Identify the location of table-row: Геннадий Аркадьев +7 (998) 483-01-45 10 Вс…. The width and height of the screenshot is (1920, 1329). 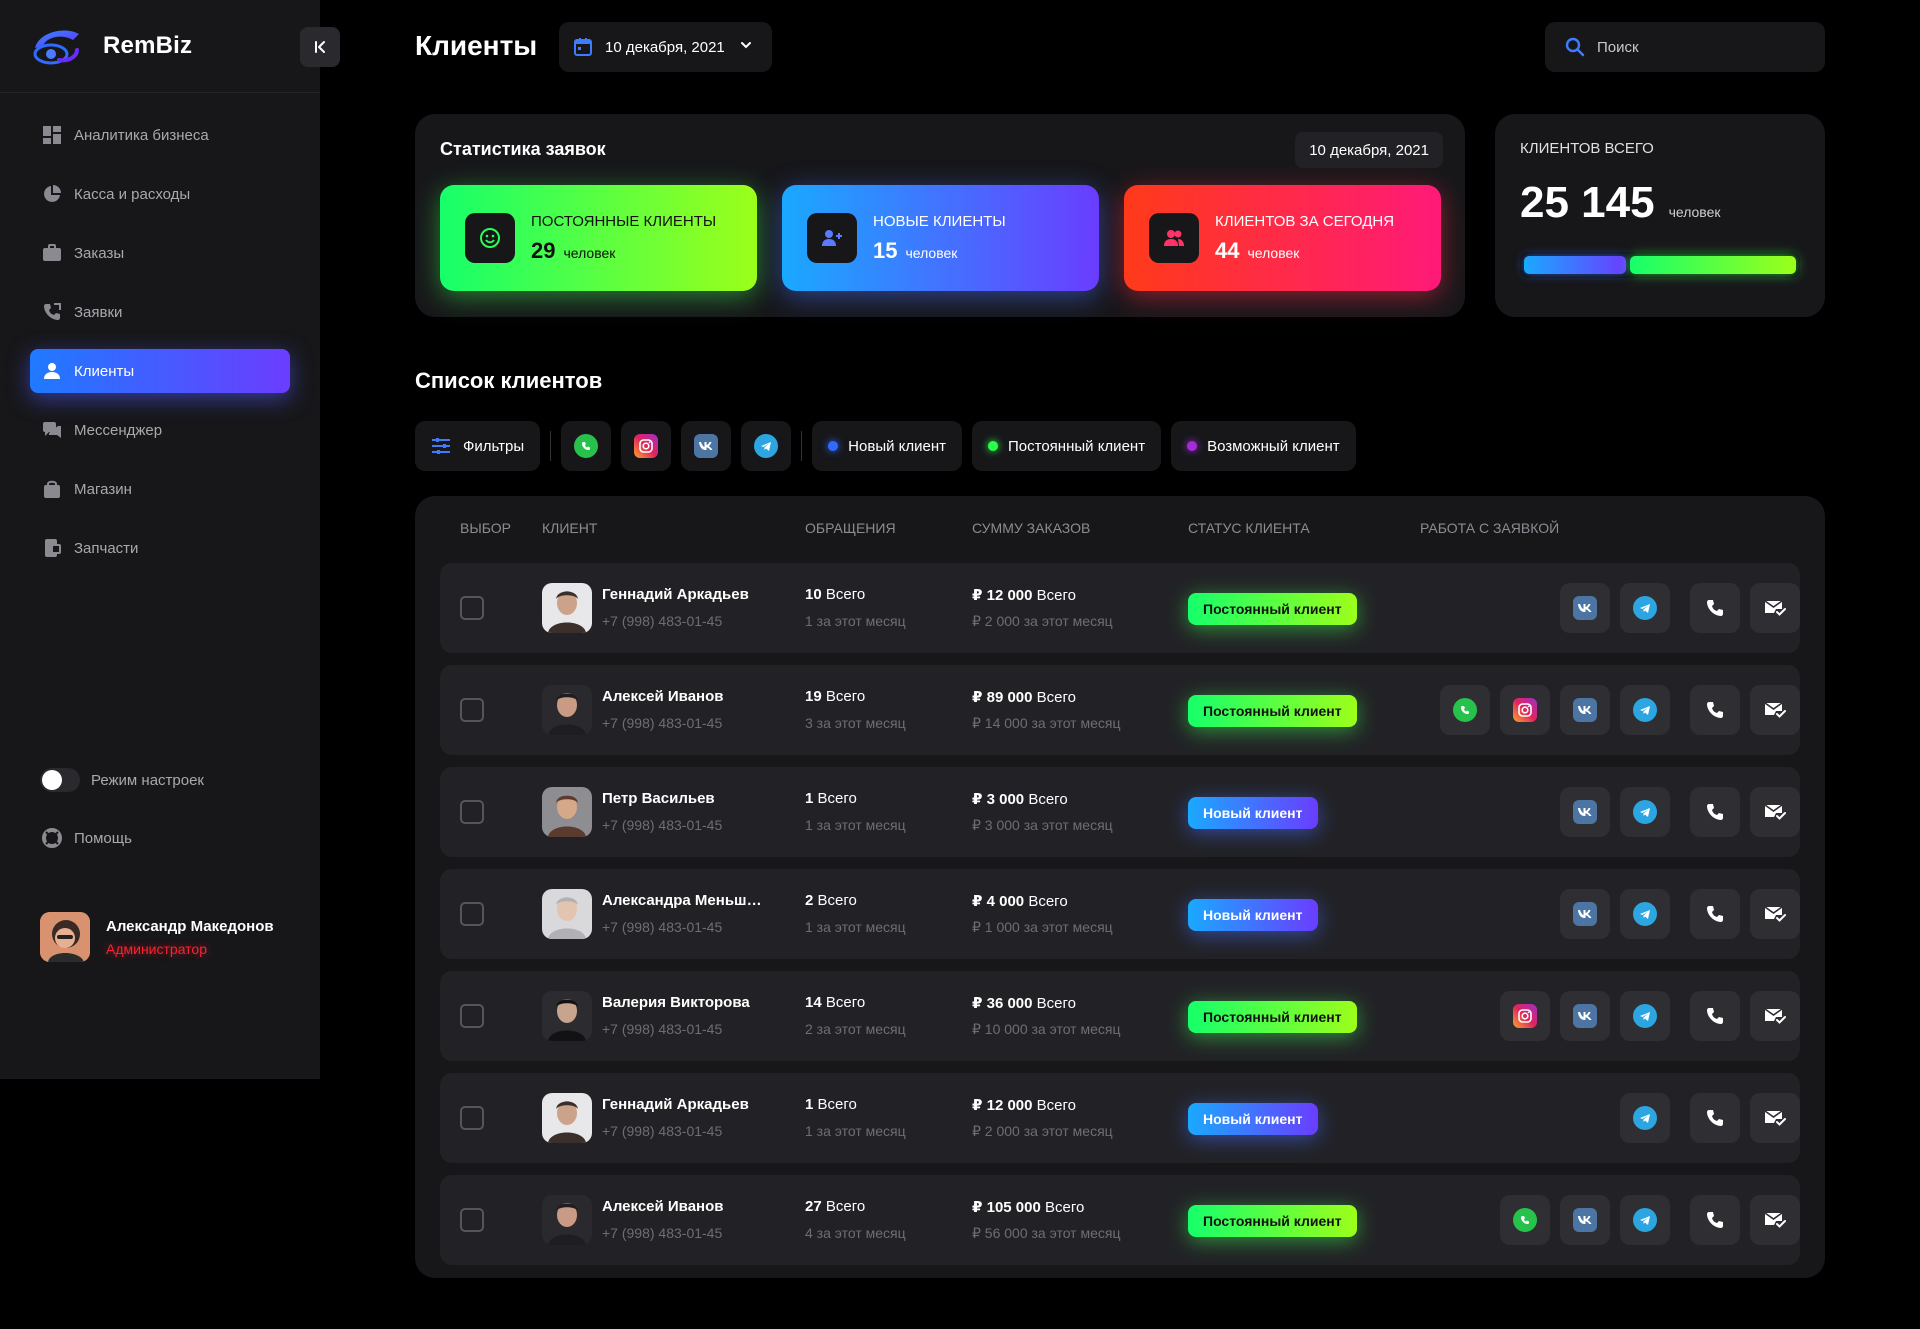
(1120, 608).